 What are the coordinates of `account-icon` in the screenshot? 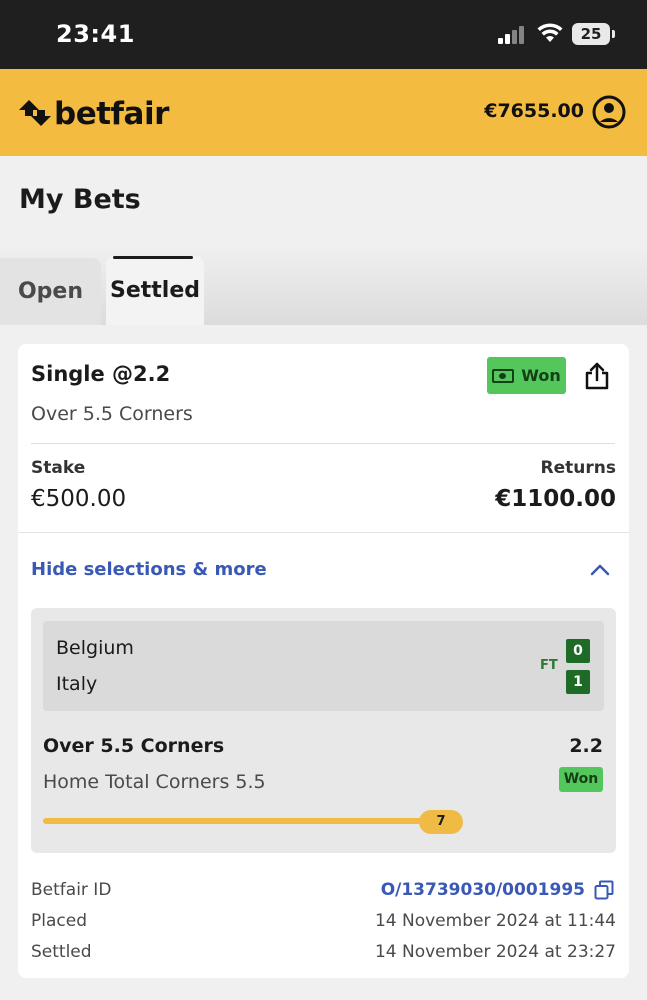 It's located at (609, 112).